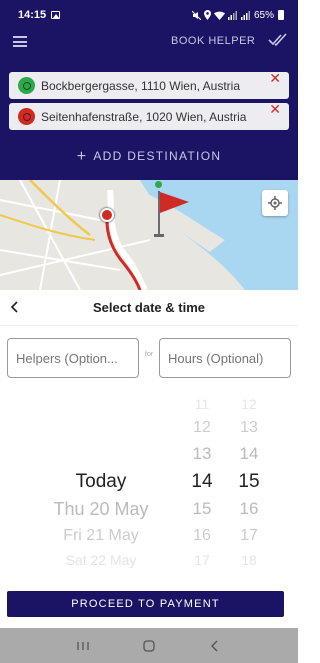 The height and width of the screenshot is (663, 320). I want to click on minute-option: 15, so click(249, 482).